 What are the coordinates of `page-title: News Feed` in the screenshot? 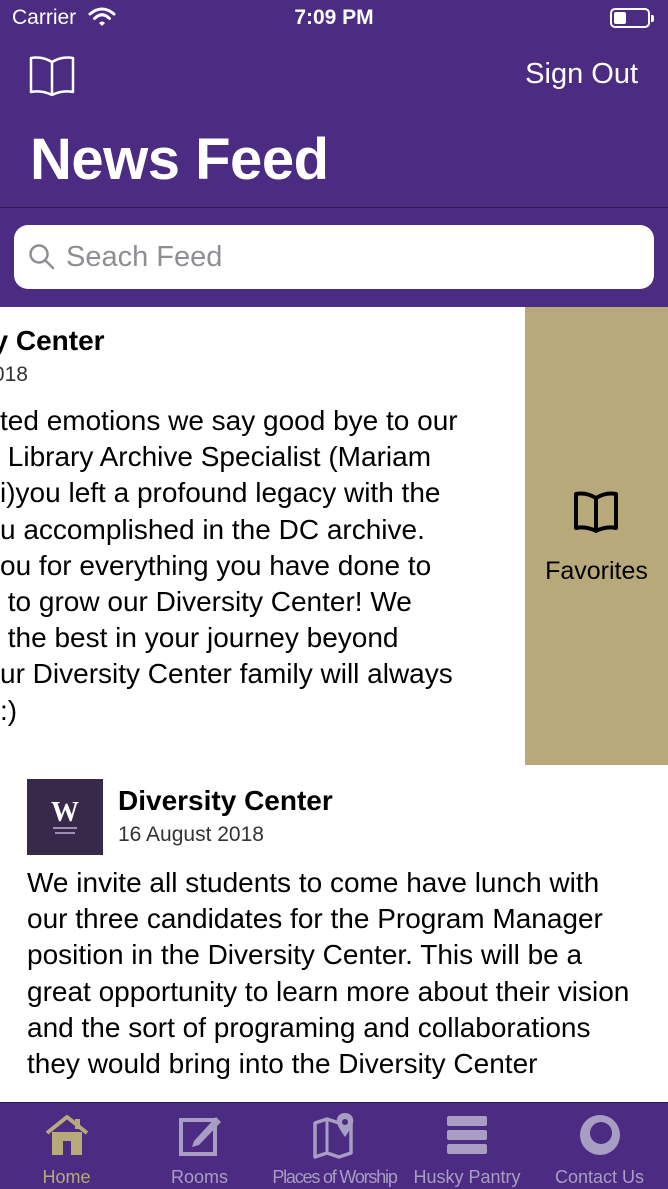 It's located at (179, 159).